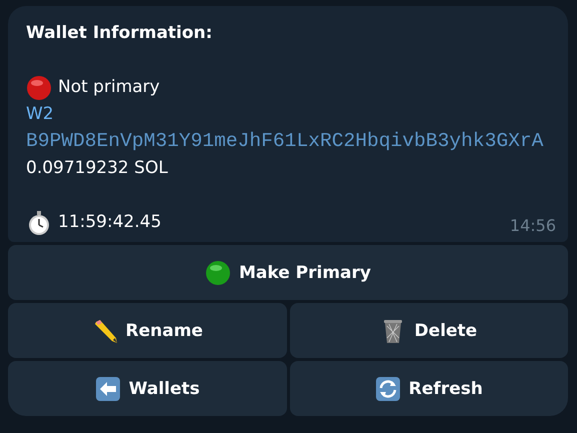 The width and height of the screenshot is (577, 433). Describe the element at coordinates (285, 141) in the screenshot. I see `wallet-address: B9PWD8EnVpM31Y91meJhF61LxRC2HbqivbB3yhk3GXrA` at that location.